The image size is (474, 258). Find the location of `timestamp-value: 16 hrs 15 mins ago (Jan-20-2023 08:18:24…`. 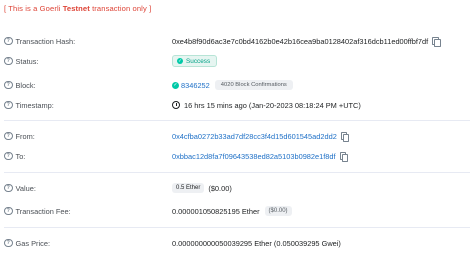

timestamp-value: 16 hrs 15 mins ago (Jan-20-2023 08:18:24… is located at coordinates (272, 105).